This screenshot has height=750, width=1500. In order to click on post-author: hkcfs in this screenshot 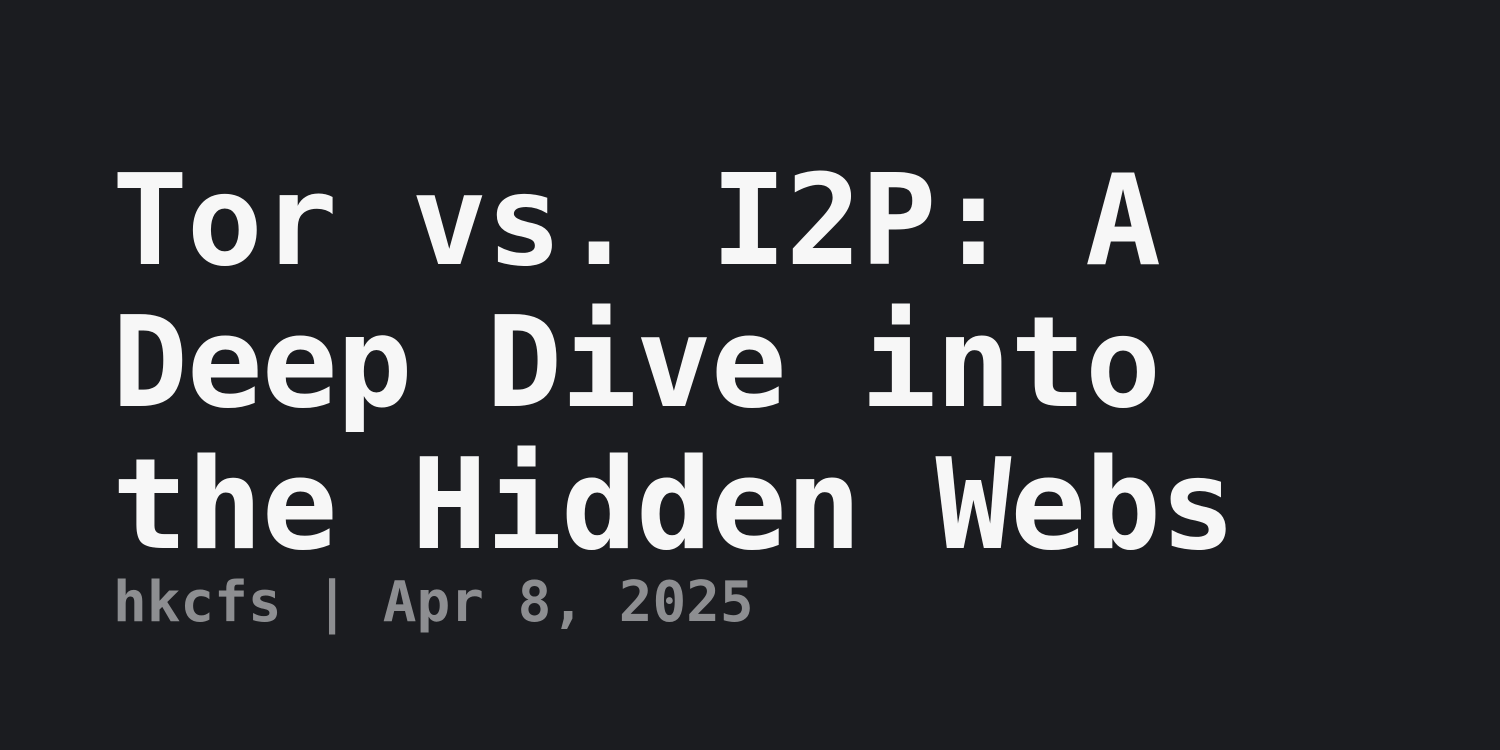, I will do `click(197, 602)`.